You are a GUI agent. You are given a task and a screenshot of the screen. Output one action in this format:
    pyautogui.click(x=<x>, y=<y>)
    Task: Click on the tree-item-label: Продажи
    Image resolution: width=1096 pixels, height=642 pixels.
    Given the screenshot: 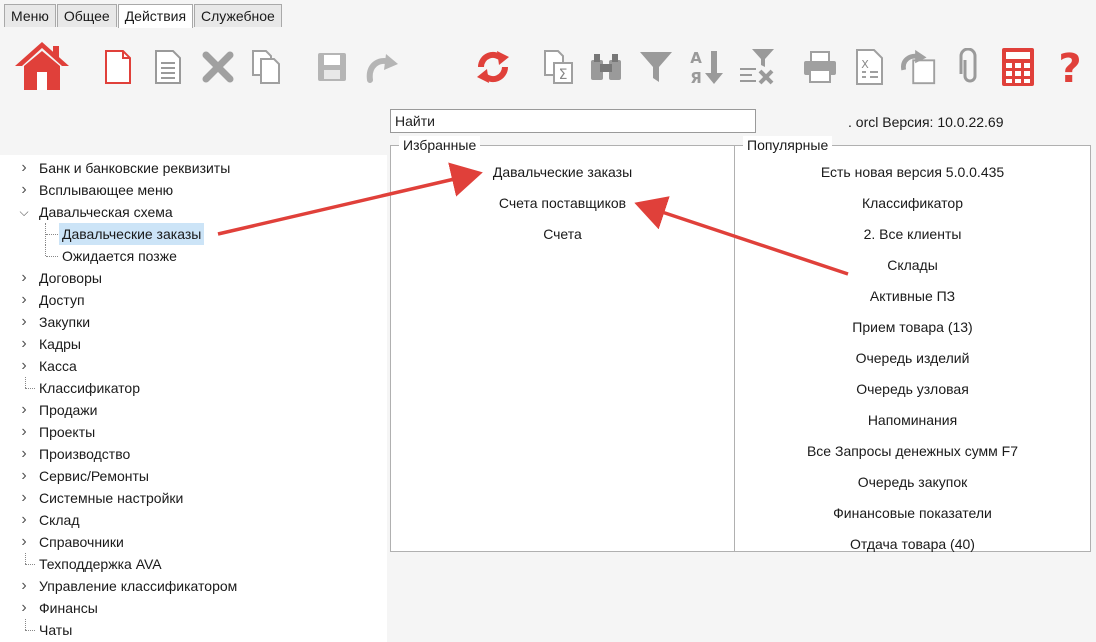 What is the action you would take?
    pyautogui.click(x=68, y=410)
    